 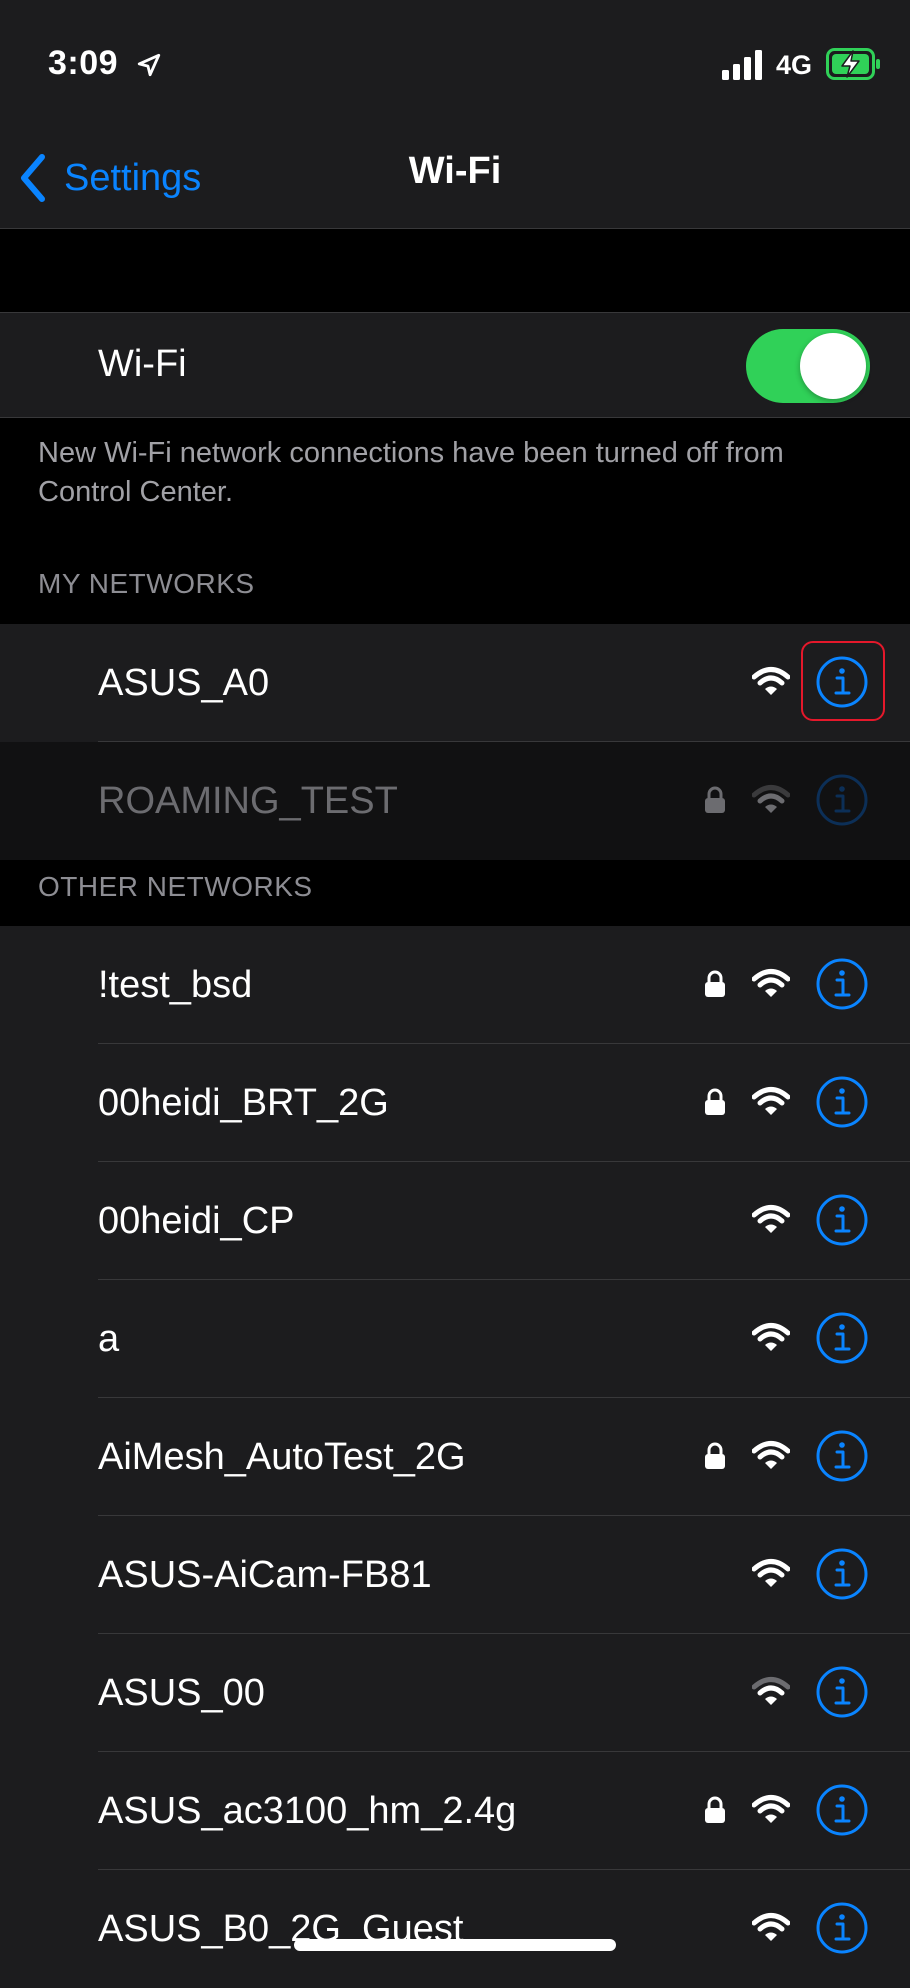 I want to click on home-indicator, so click(x=455, y=1945).